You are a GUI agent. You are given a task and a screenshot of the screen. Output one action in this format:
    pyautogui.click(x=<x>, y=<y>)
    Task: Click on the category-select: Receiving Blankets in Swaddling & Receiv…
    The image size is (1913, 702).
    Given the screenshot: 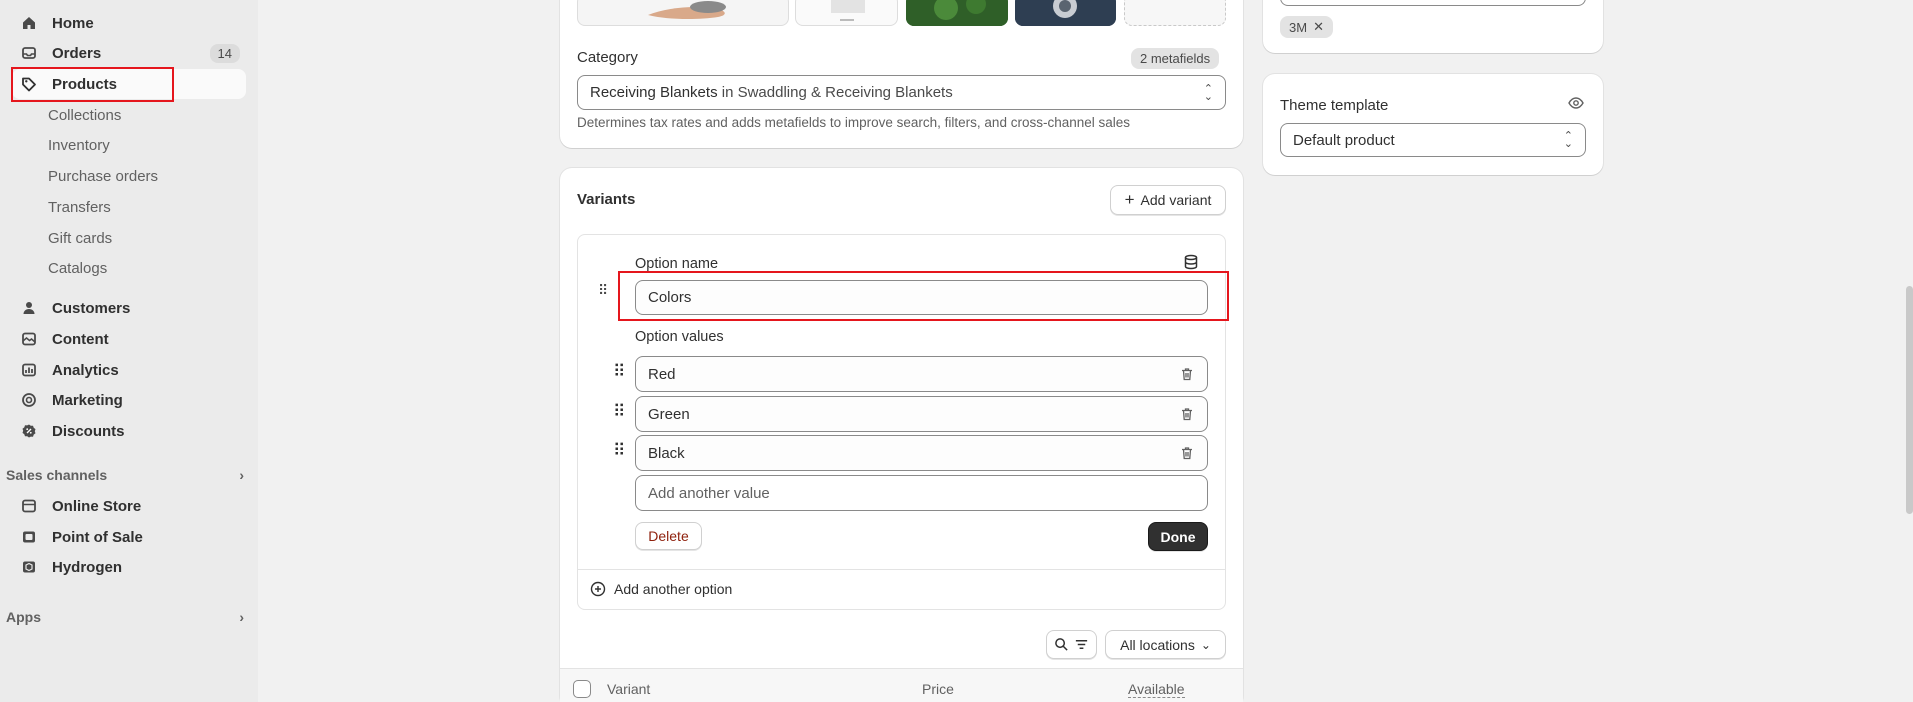 What is the action you would take?
    pyautogui.click(x=901, y=92)
    